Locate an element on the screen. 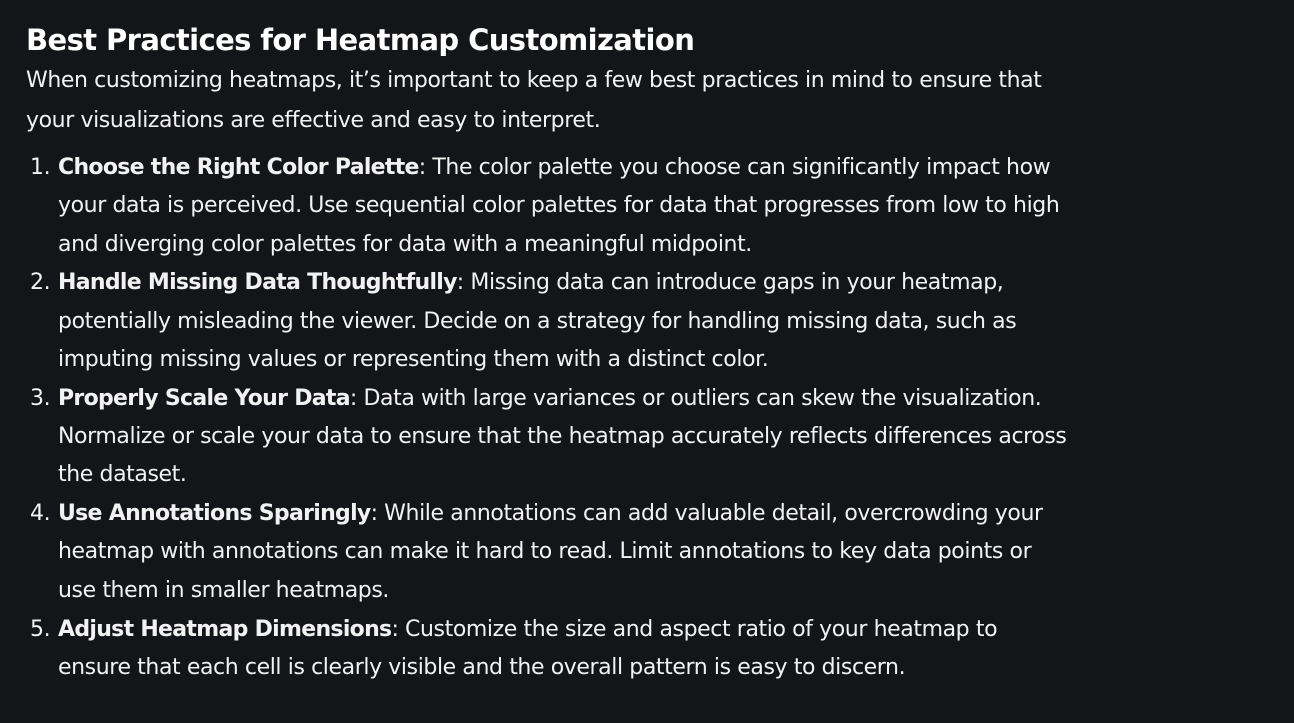  section-heading: Best Practices for Heatmap Customization is located at coordinates (360, 40).